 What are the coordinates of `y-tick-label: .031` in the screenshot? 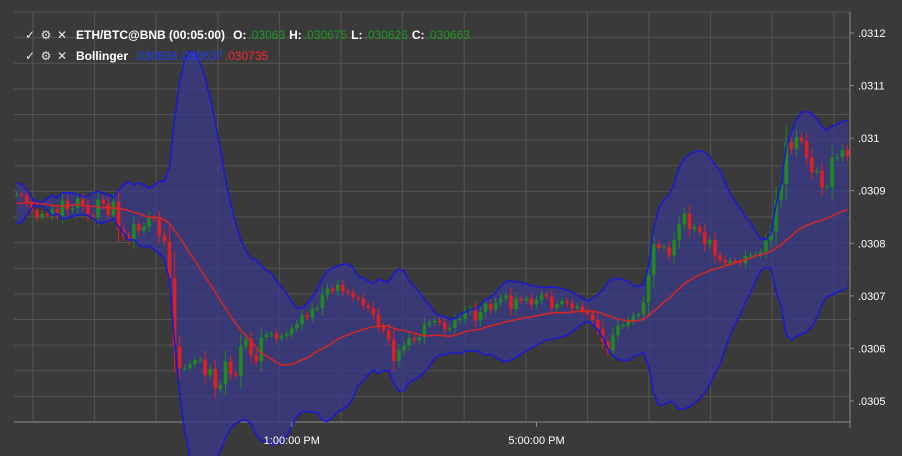 It's located at (868, 139).